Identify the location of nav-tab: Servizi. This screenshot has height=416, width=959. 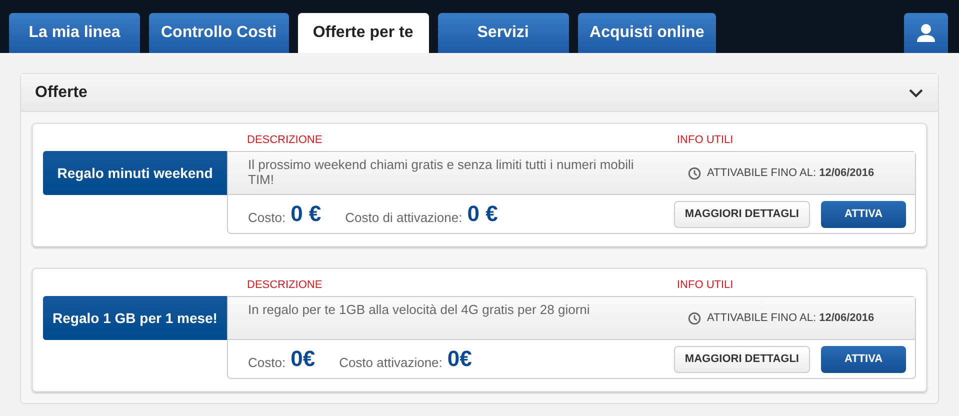
(503, 33).